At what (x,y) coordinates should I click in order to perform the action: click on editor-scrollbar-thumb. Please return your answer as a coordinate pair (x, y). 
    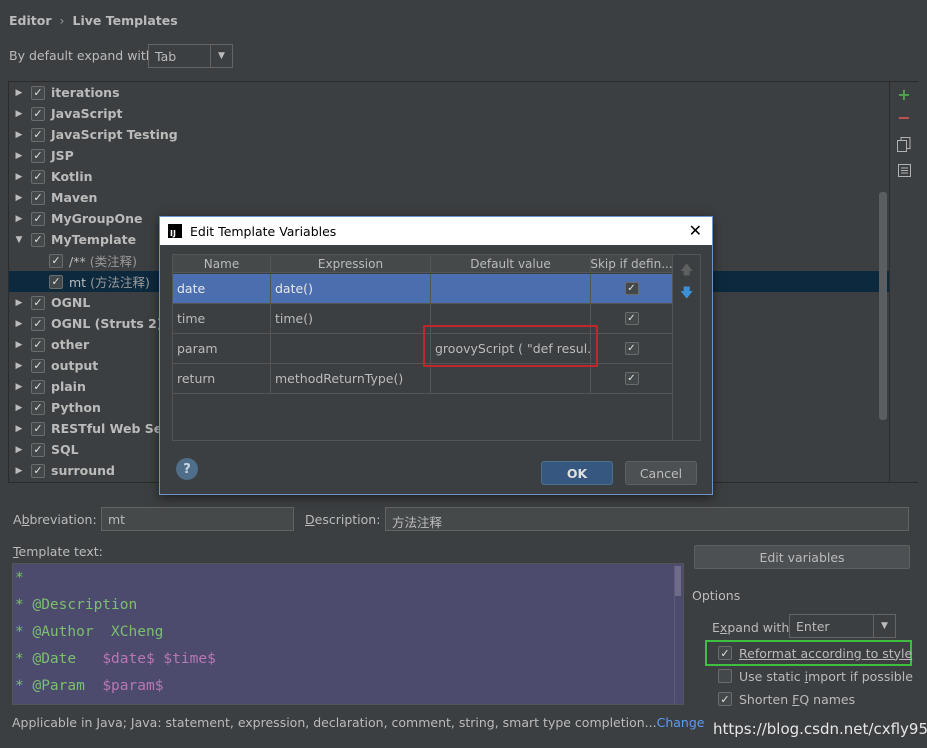
    Looking at the image, I should click on (678, 581).